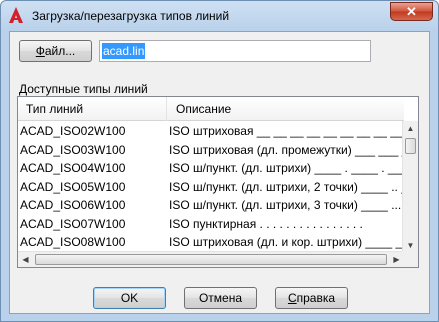 The image size is (439, 322). I want to click on help-button: Справка, so click(311, 298).